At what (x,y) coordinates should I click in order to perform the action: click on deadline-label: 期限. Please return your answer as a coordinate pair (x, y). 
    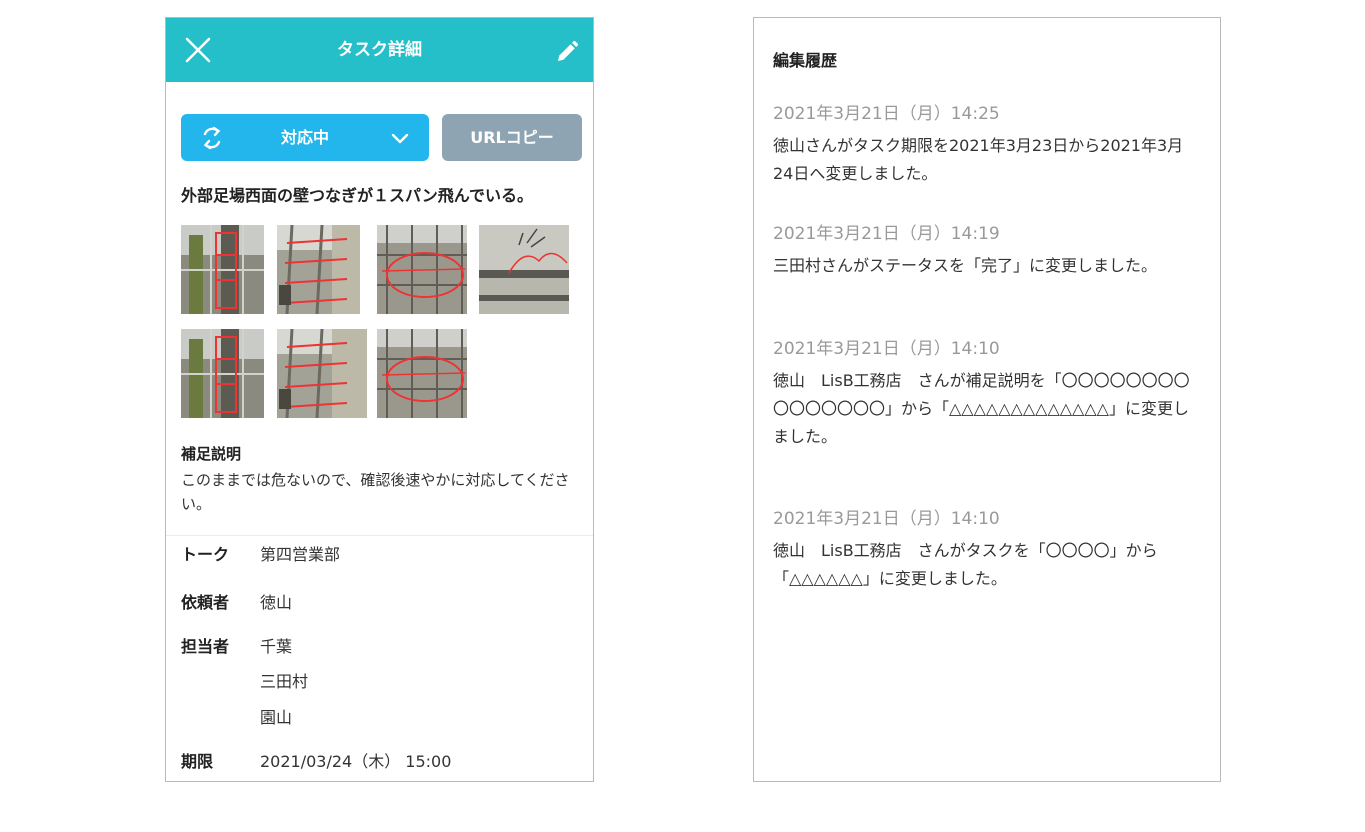
    Looking at the image, I should click on (197, 761).